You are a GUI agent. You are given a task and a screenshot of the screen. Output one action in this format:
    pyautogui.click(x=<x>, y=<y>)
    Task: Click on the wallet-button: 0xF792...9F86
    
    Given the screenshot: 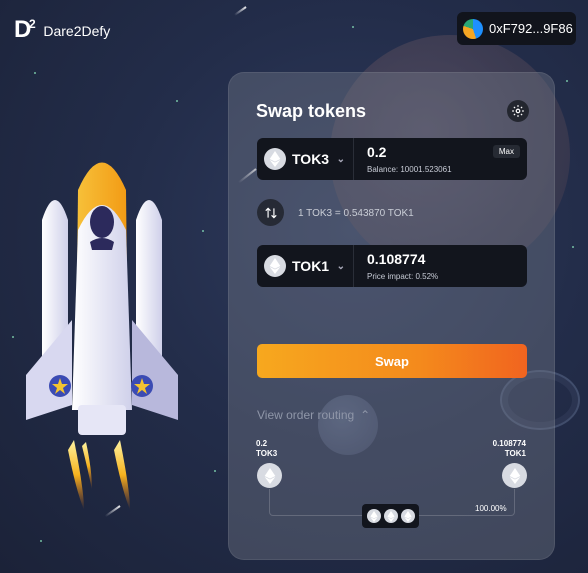 What is the action you would take?
    pyautogui.click(x=516, y=28)
    